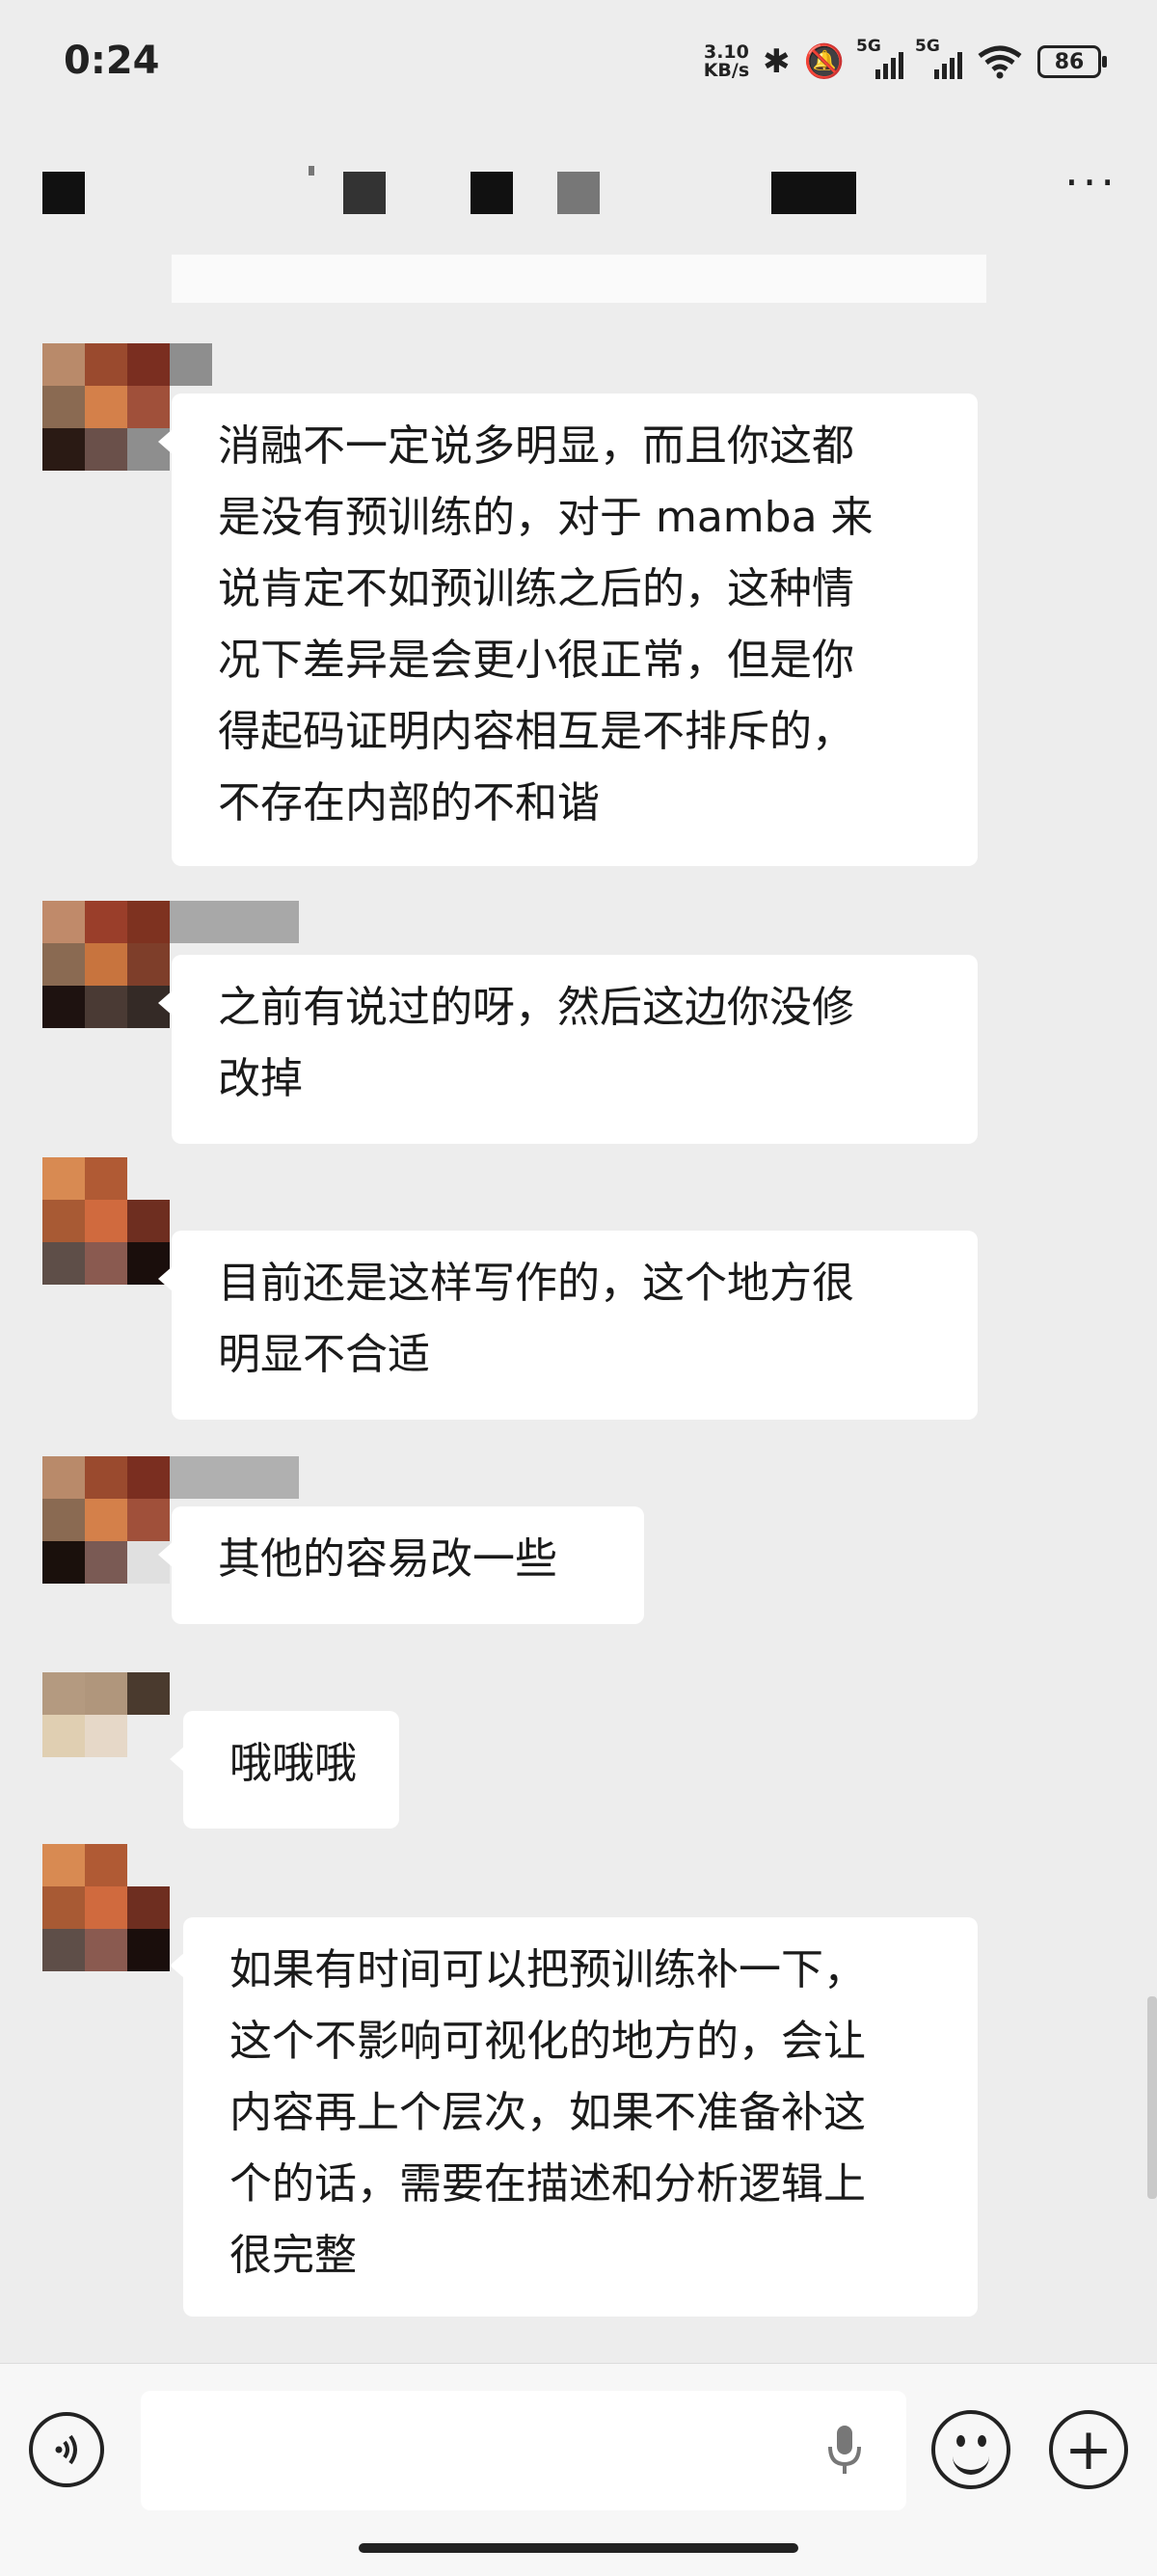 The height and width of the screenshot is (2576, 1157). Describe the element at coordinates (824, 61) in the screenshot. I see `mute-bell-icon: 🔕` at that location.